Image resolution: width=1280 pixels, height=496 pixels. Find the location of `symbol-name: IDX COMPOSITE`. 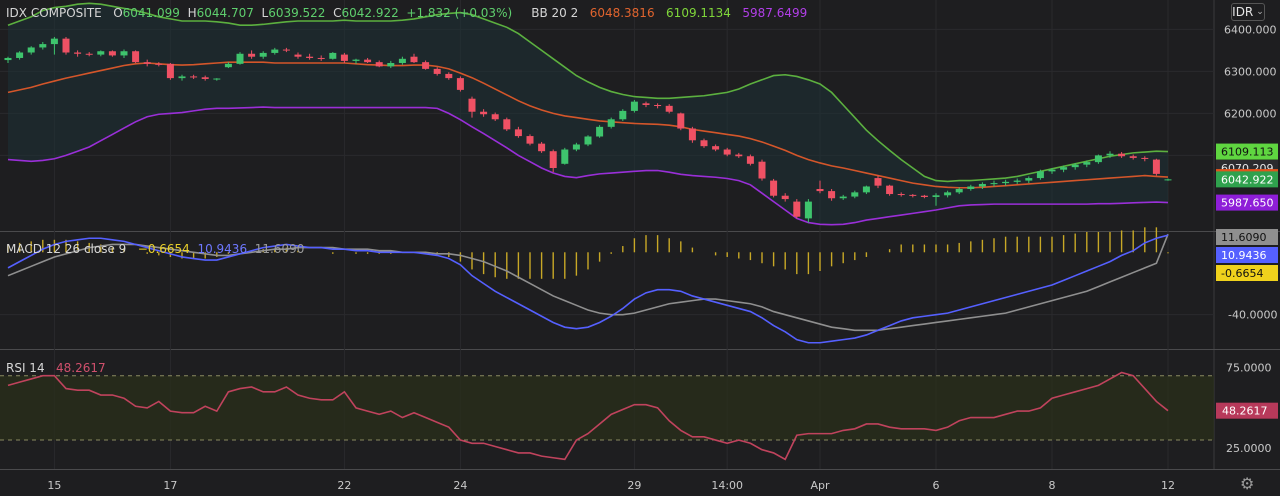

symbol-name: IDX COMPOSITE is located at coordinates (54, 13).